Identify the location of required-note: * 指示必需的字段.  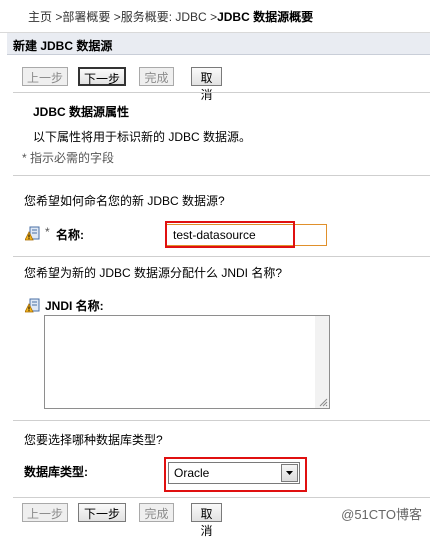
(68, 157).